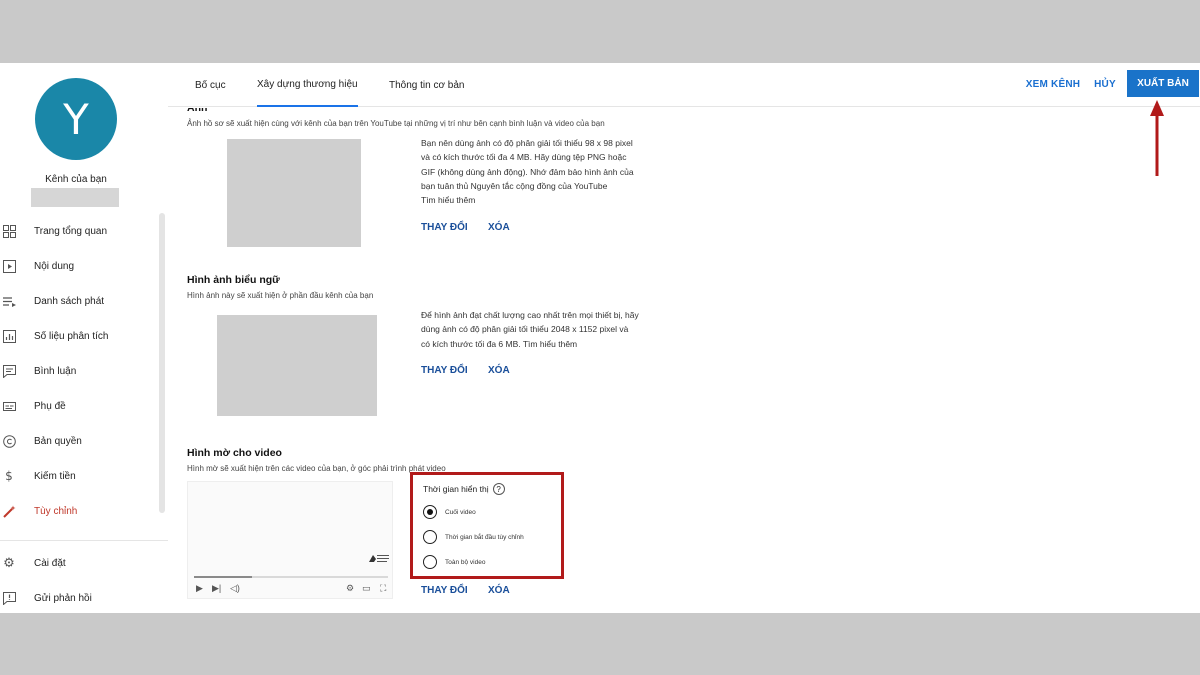  Describe the element at coordinates (527, 200) in the screenshot. I see `learn-more-link: Tìm hiểu thêm` at that location.